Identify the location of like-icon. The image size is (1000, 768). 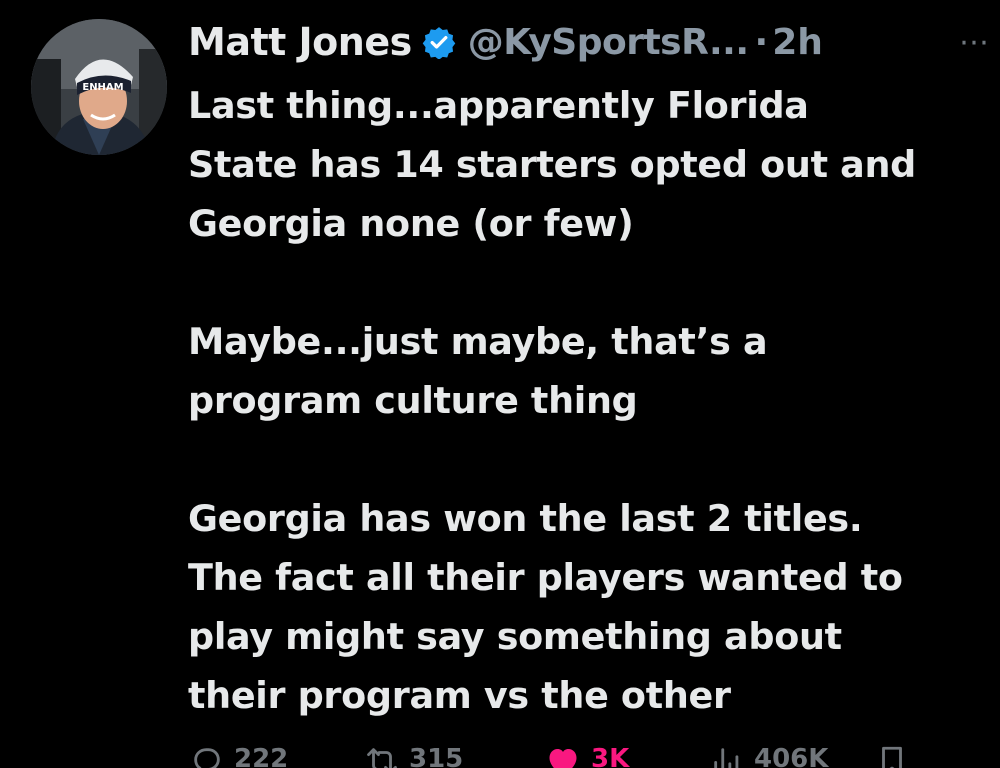
(563, 756).